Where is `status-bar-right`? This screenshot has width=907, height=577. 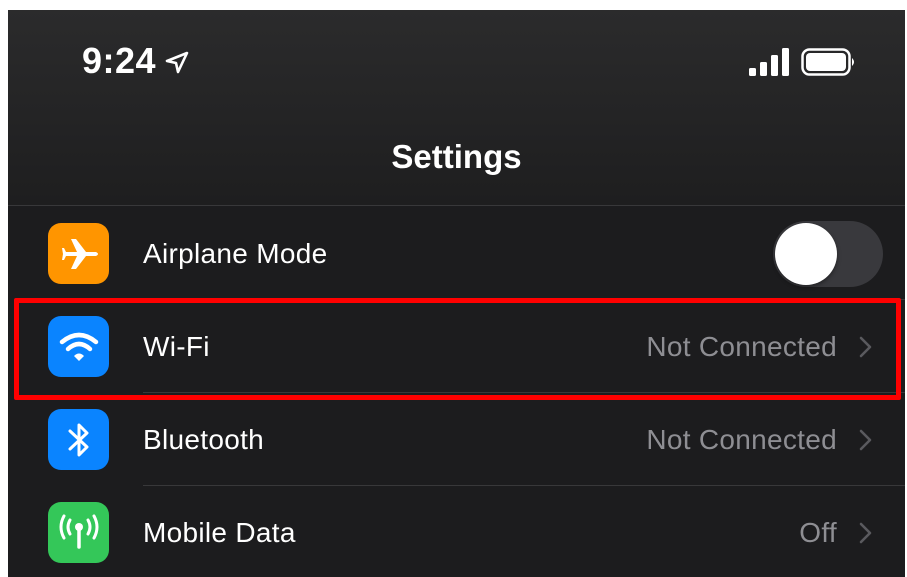 status-bar-right is located at coordinates (803, 62).